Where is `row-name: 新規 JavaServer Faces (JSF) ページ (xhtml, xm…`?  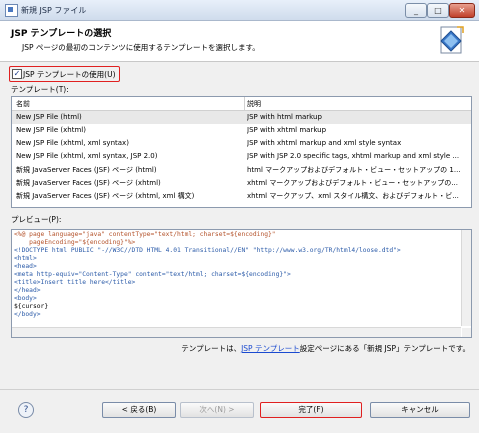
row-name: 新規 JavaServer Faces (JSF) ページ (xhtml, xm… is located at coordinates (105, 196).